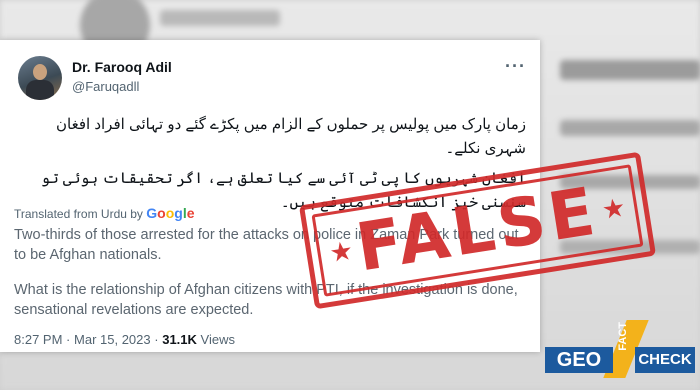  I want to click on google-logo: Google, so click(170, 213).